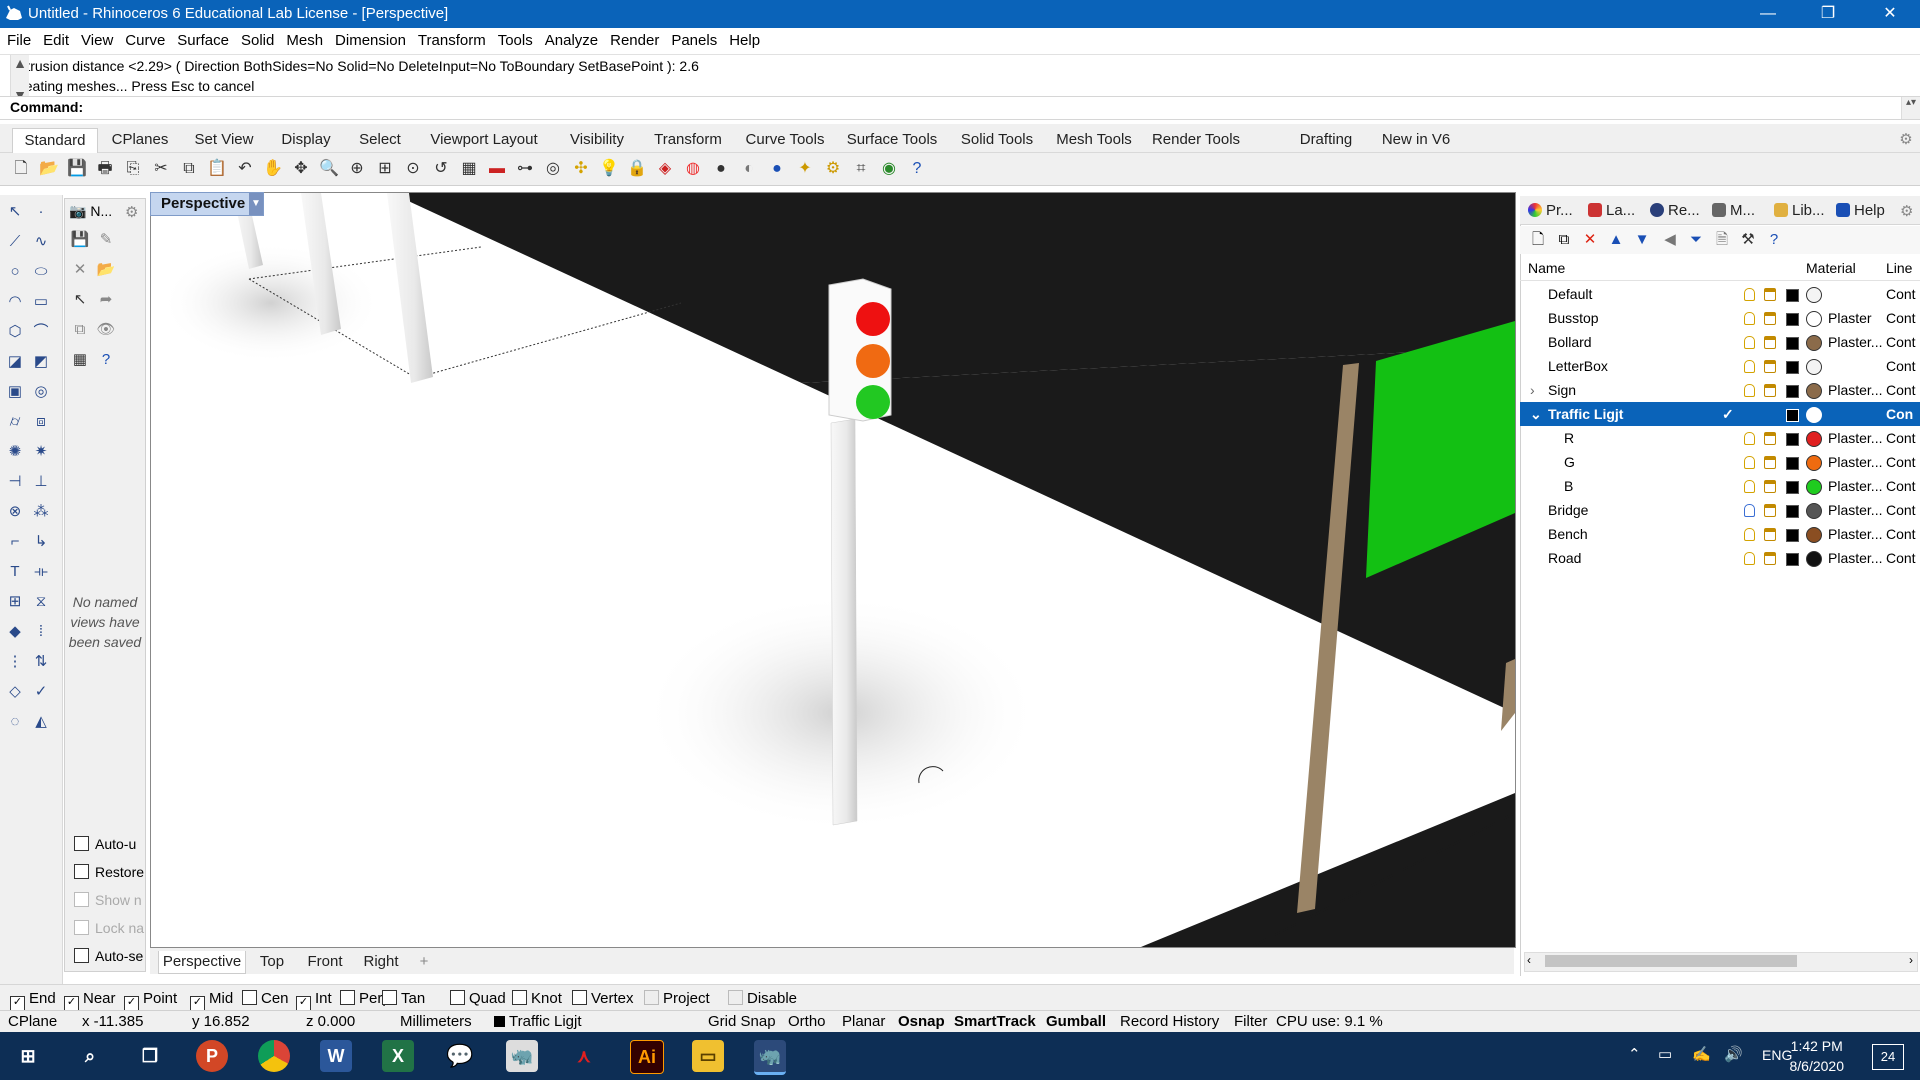  What do you see at coordinates (217, 169) in the screenshot?
I see `paste-icon: 📋` at bounding box center [217, 169].